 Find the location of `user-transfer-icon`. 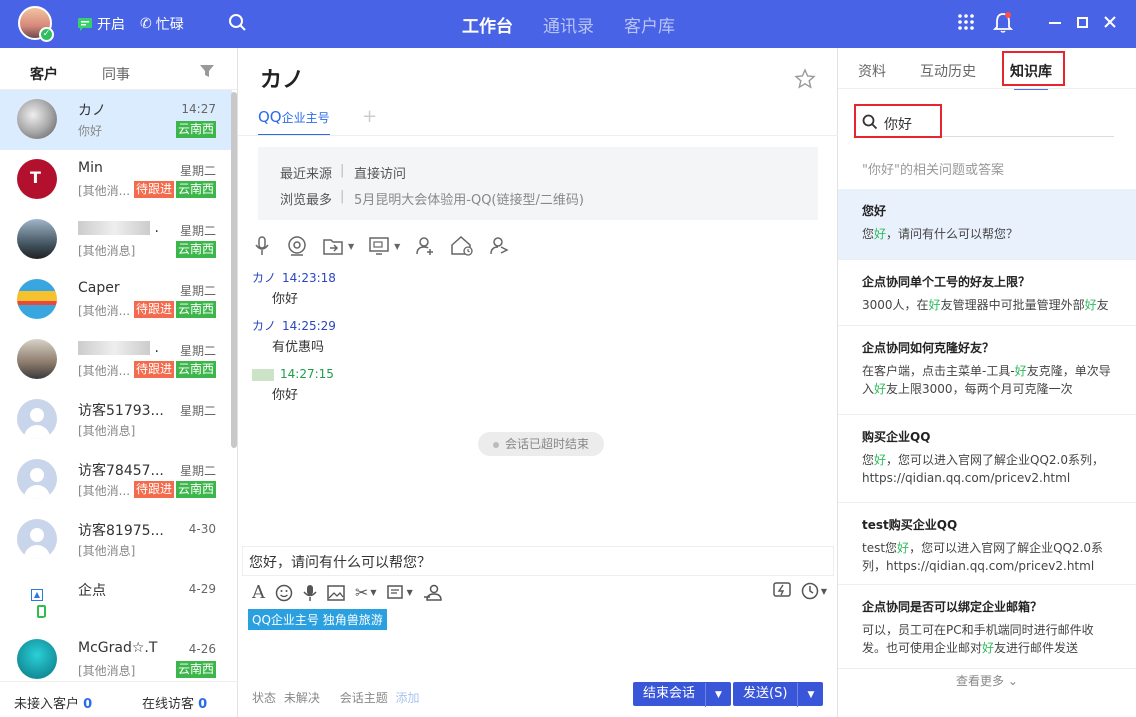

user-transfer-icon is located at coordinates (433, 593).